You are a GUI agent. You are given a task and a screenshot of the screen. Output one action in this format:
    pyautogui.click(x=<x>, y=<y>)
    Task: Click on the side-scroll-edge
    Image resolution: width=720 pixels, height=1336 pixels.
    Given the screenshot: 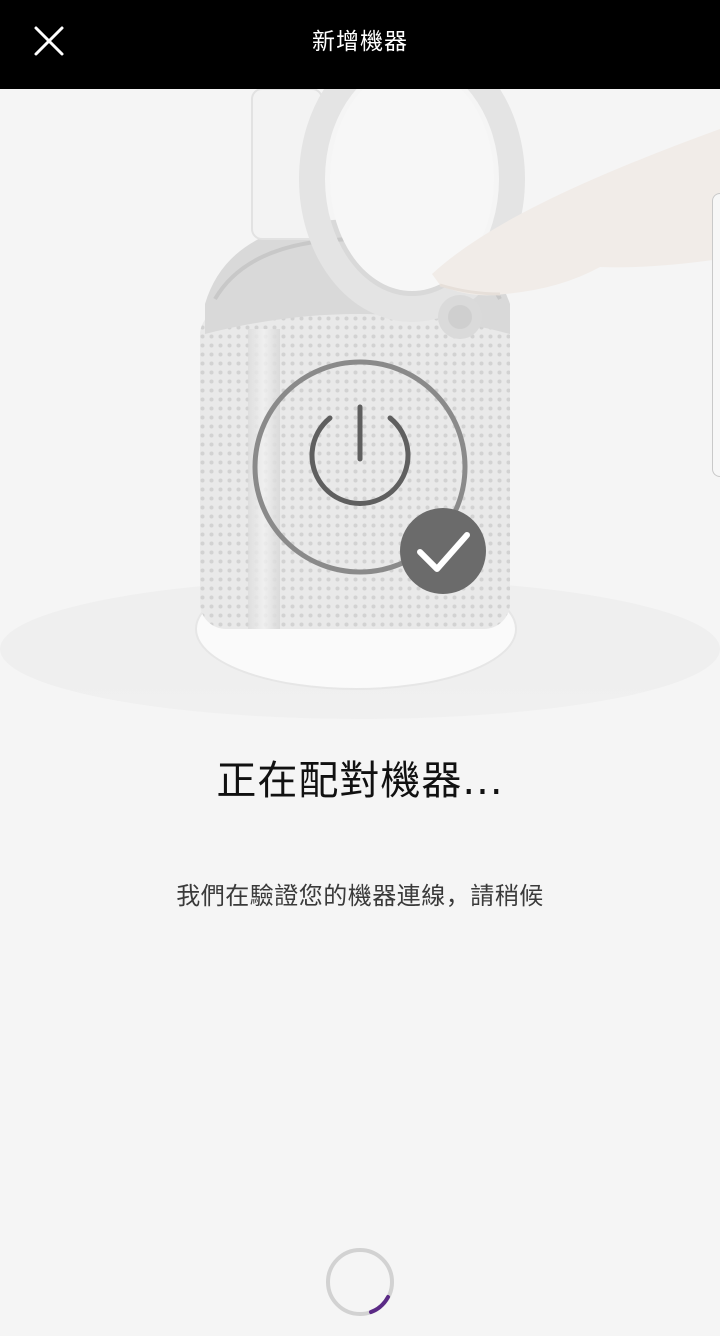 What is the action you would take?
    pyautogui.click(x=716, y=335)
    